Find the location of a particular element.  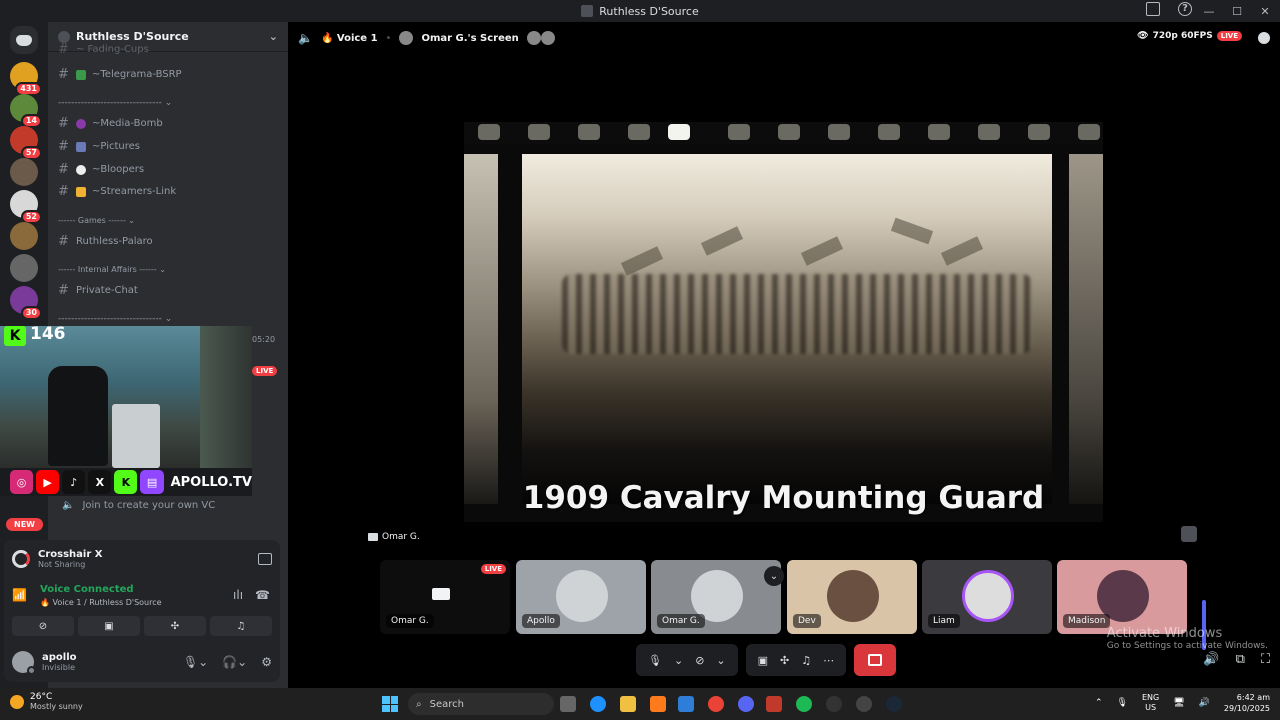

signal-icon: 📶 is located at coordinates (21, 597).